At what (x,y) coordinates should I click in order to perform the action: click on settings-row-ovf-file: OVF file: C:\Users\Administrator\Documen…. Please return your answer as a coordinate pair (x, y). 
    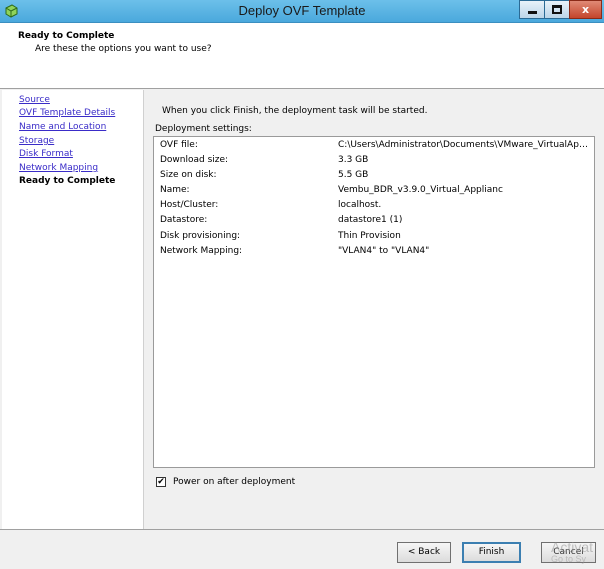
    Looking at the image, I should click on (375, 147).